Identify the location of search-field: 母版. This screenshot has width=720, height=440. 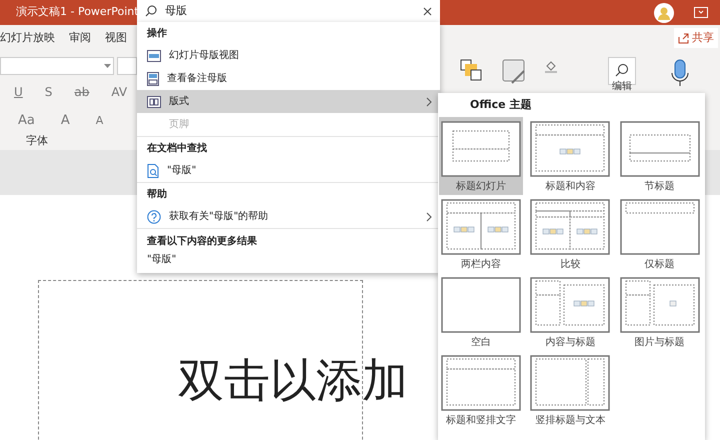
(288, 11).